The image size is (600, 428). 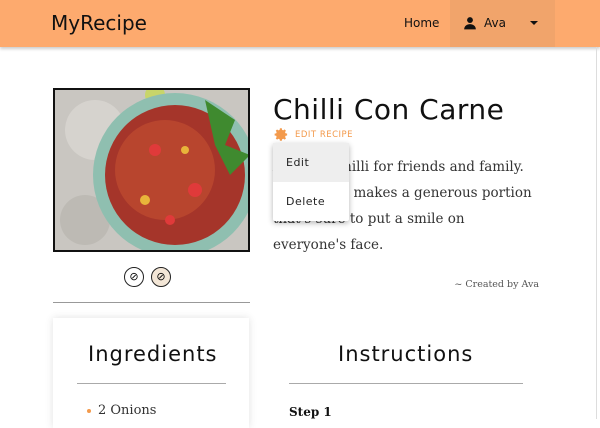 I want to click on edit-recipe-button: EDIT RECIPE, so click(x=313, y=134).